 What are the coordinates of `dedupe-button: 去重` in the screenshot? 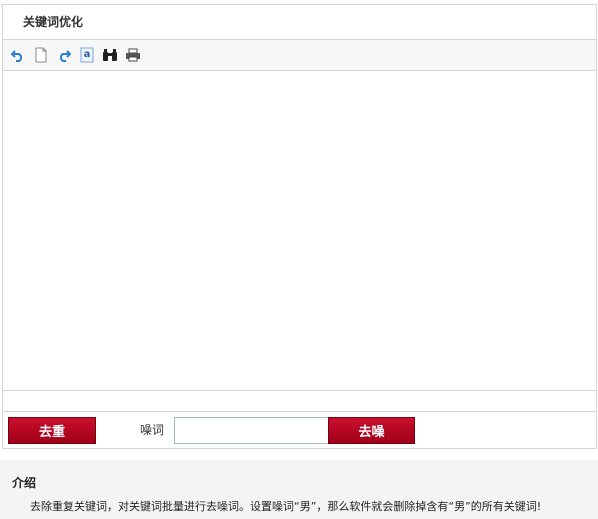 It's located at (52, 430).